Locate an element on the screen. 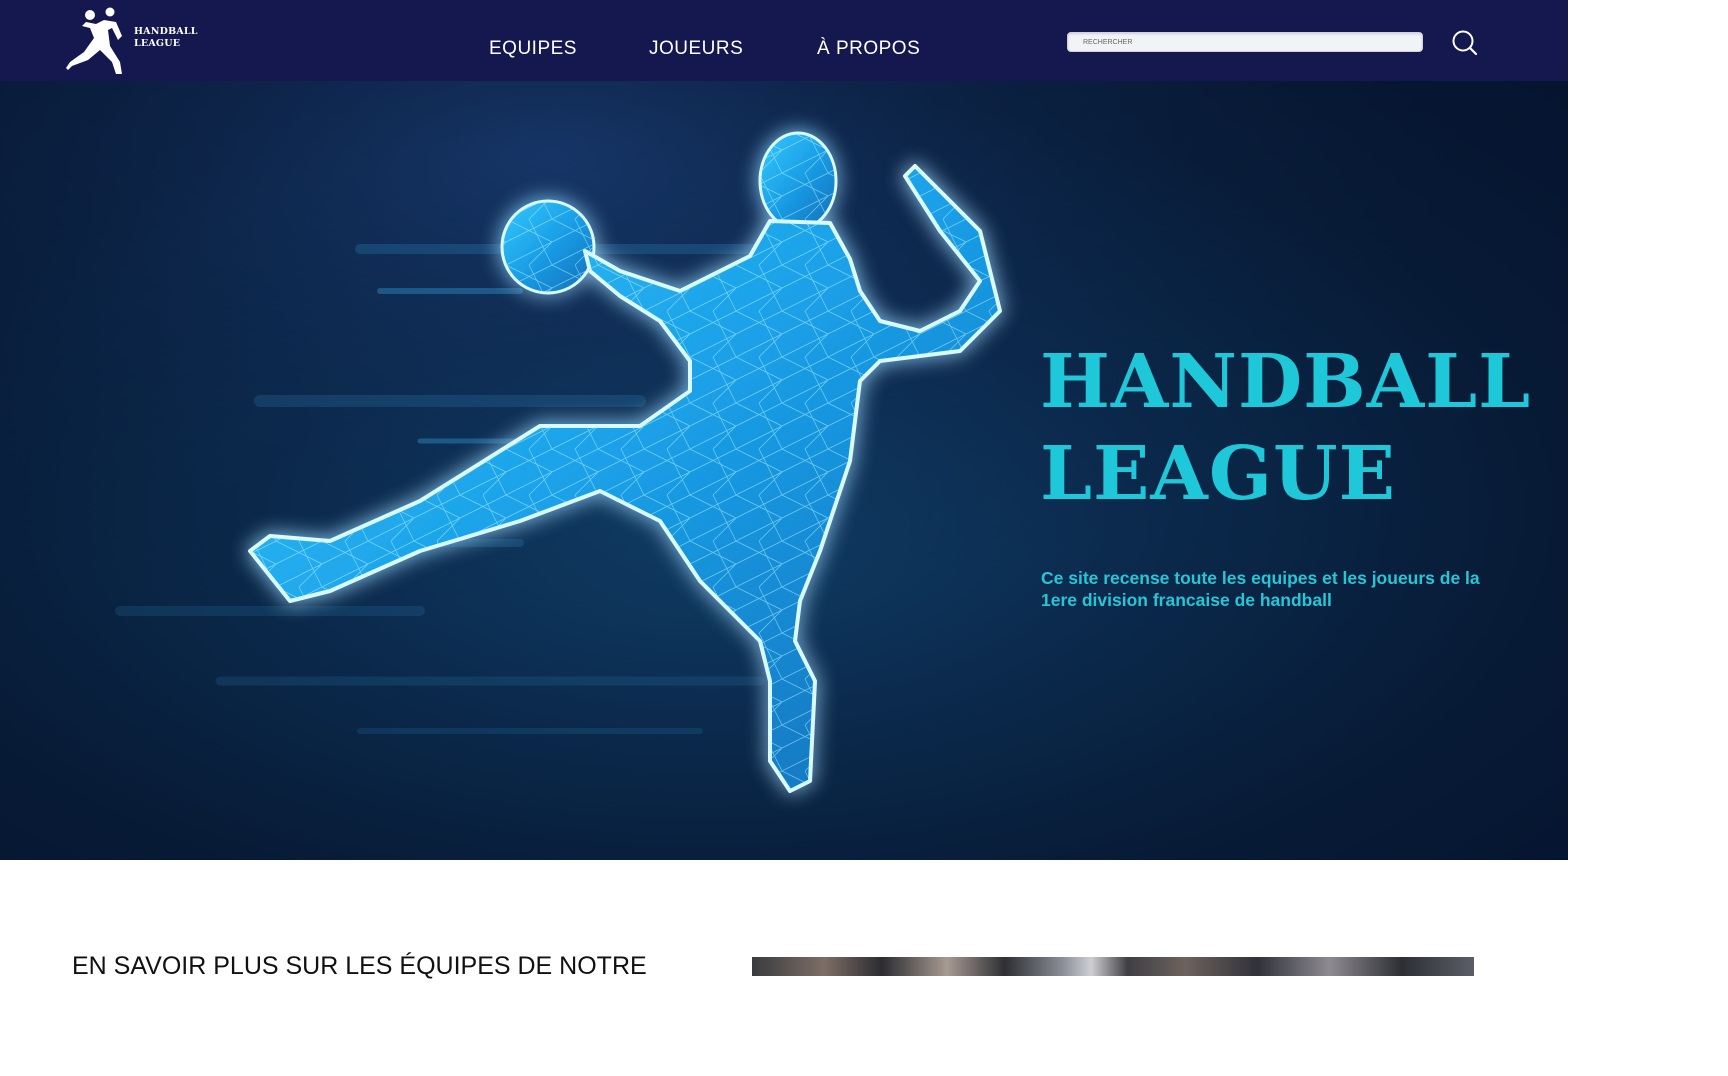 The width and height of the screenshot is (1728, 1076). match-photo is located at coordinates (1113, 966).